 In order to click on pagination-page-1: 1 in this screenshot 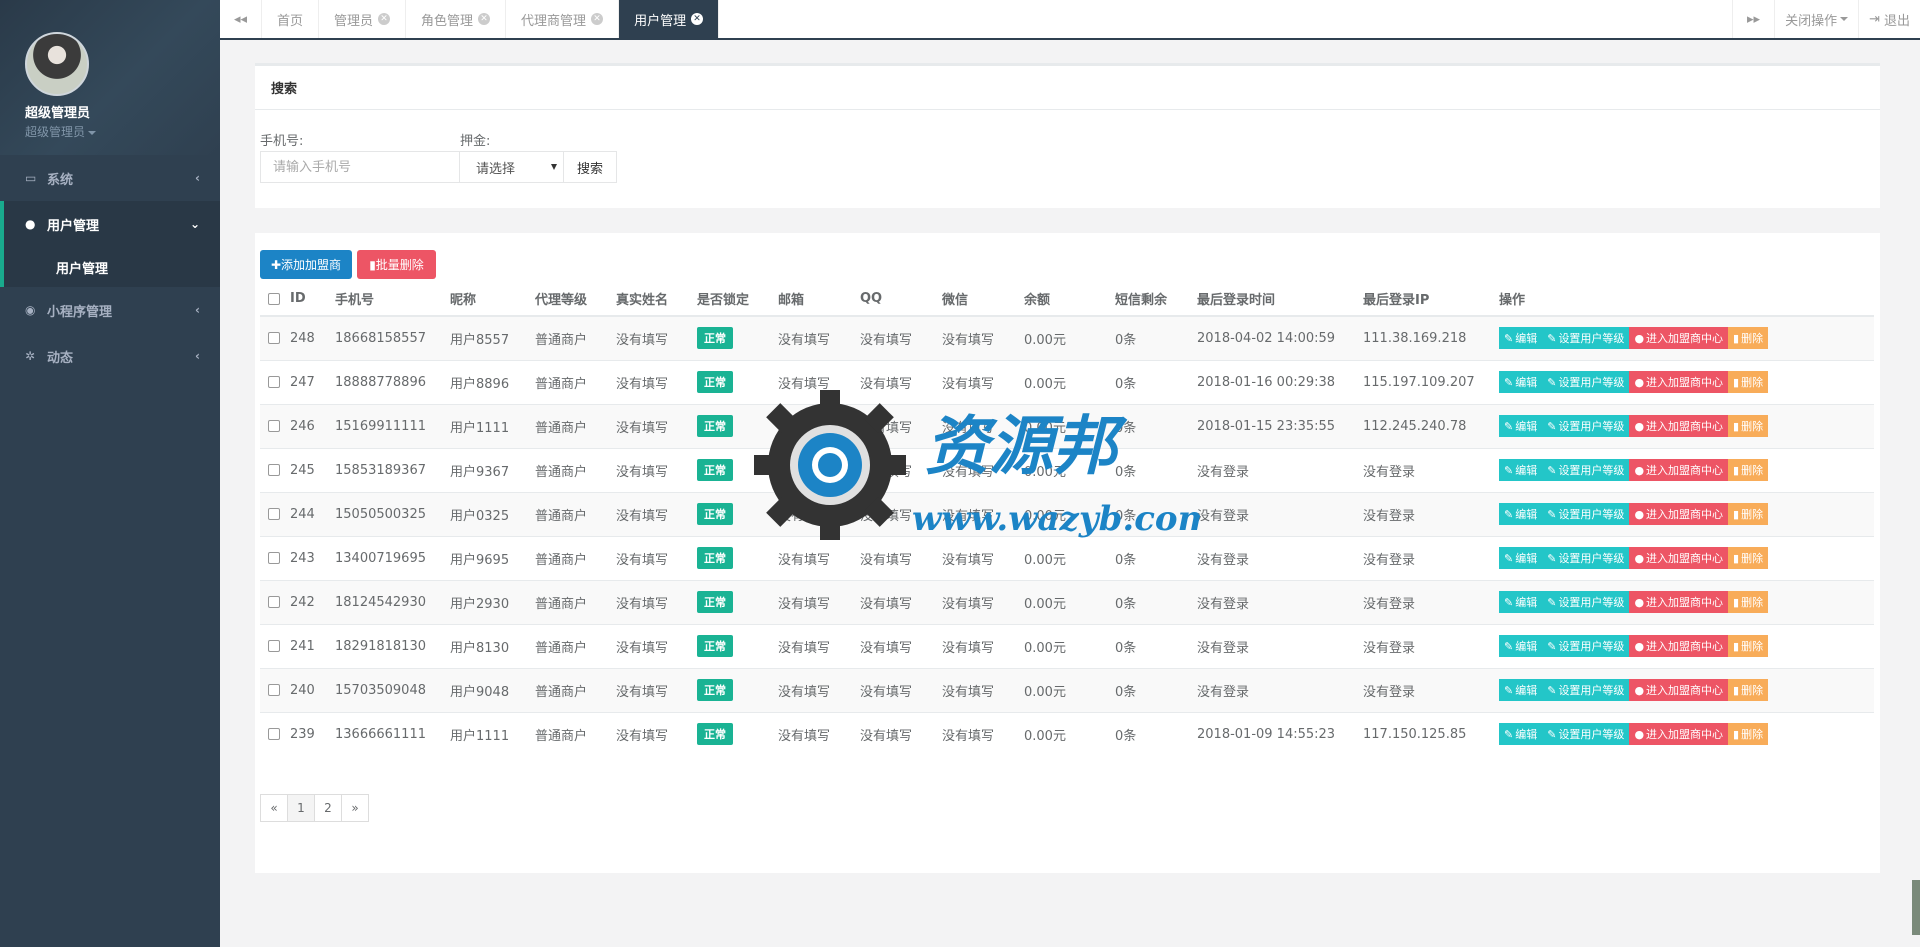, I will do `click(301, 808)`.